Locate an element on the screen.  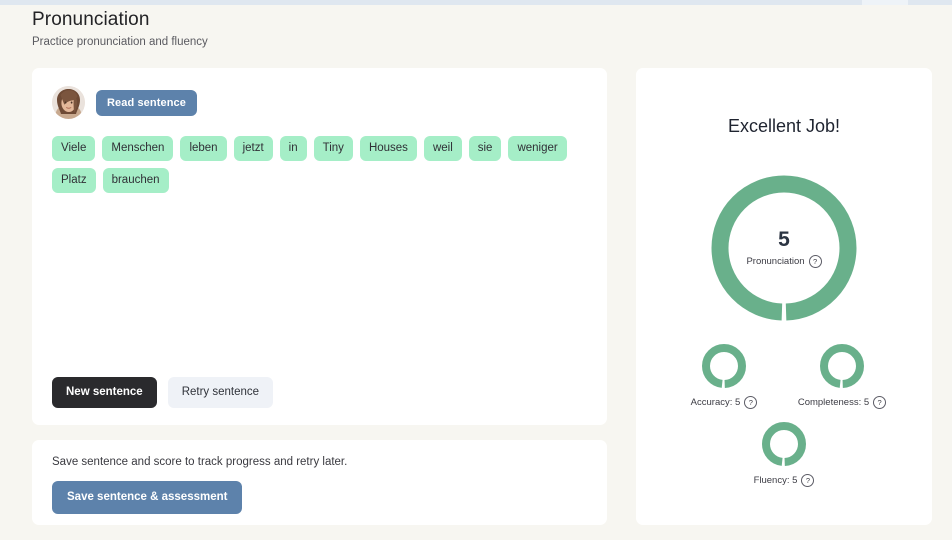
completeness-score-label: Completeness: 5 ? is located at coordinates (842, 402).